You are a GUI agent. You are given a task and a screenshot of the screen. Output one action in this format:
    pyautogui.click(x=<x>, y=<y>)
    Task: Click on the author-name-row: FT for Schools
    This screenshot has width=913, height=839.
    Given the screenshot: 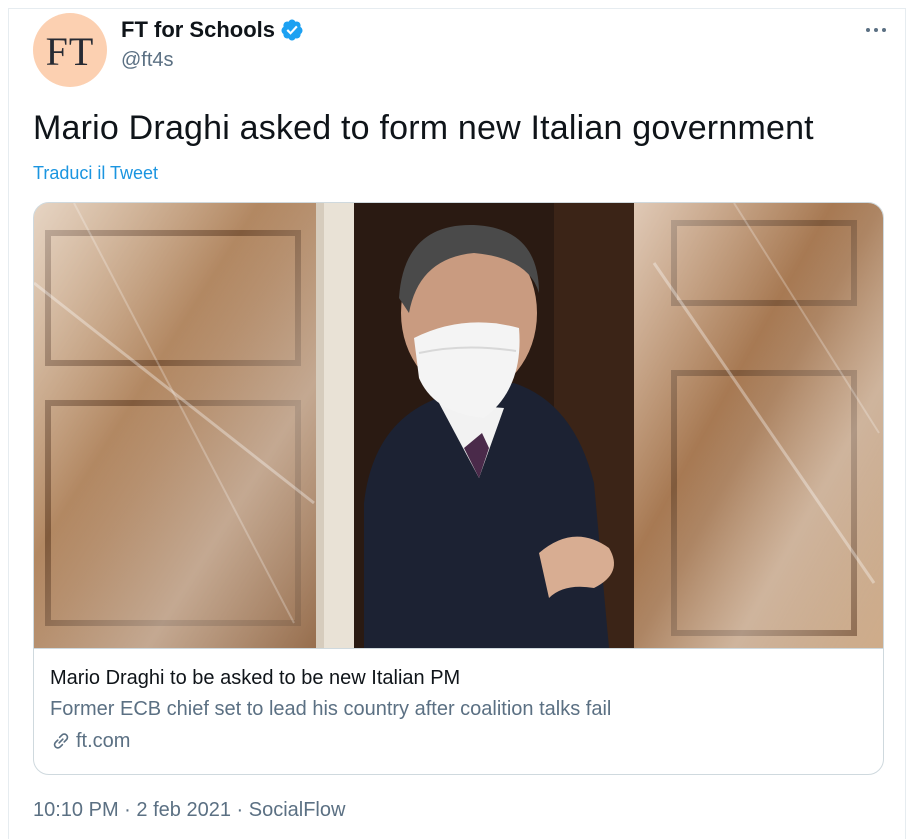 What is the action you would take?
    pyautogui.click(x=212, y=30)
    